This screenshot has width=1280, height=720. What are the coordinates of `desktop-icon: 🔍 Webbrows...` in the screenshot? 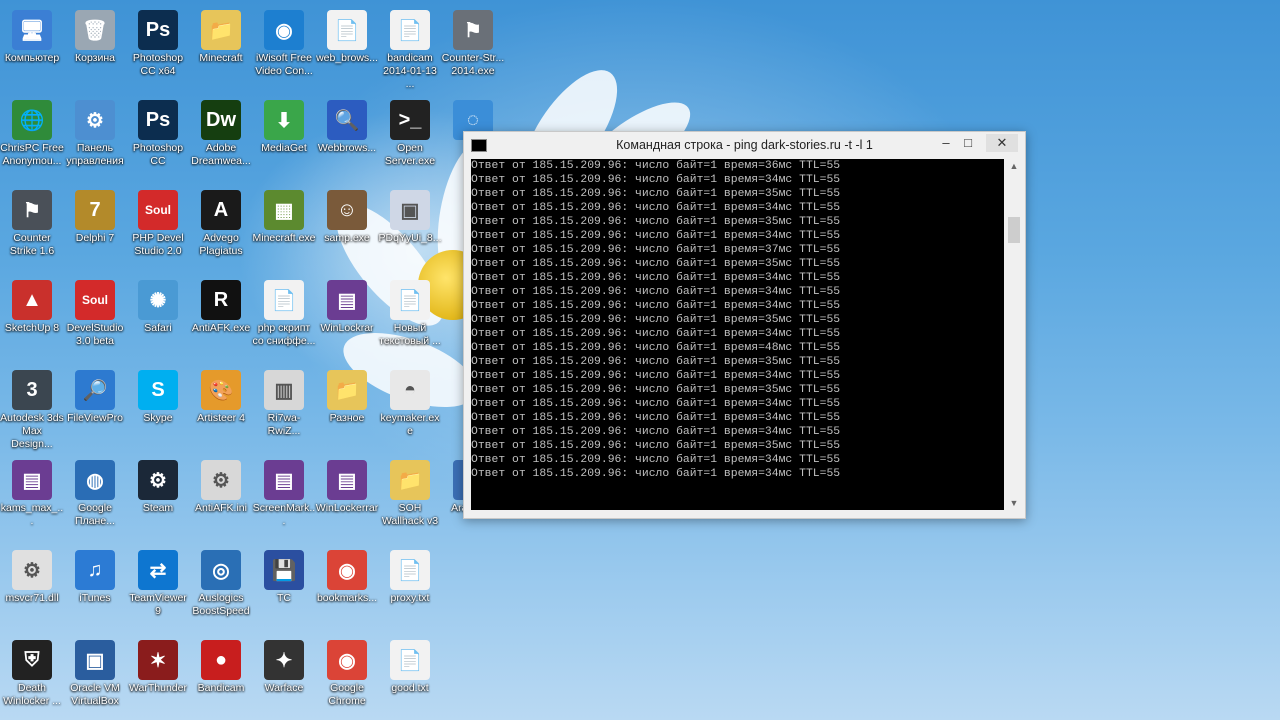 It's located at (347, 124).